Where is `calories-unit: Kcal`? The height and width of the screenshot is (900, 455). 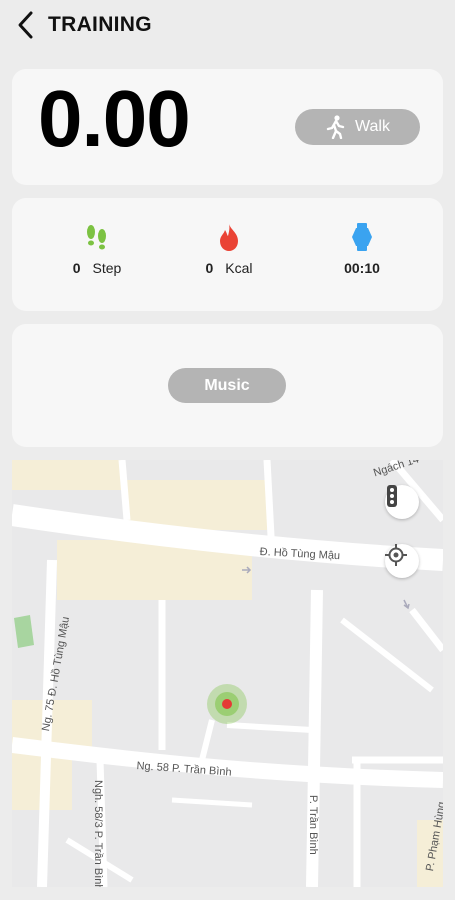 calories-unit: Kcal is located at coordinates (239, 268).